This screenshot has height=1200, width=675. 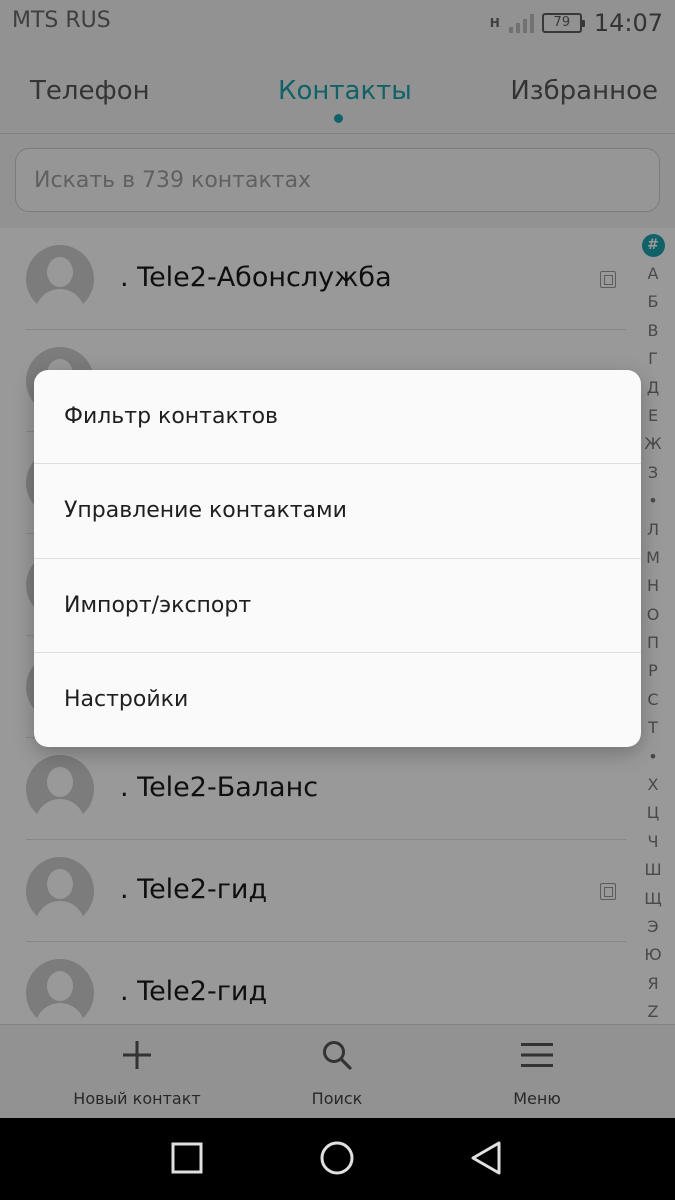 I want to click on navigation-bar, so click(x=337, y=1159).